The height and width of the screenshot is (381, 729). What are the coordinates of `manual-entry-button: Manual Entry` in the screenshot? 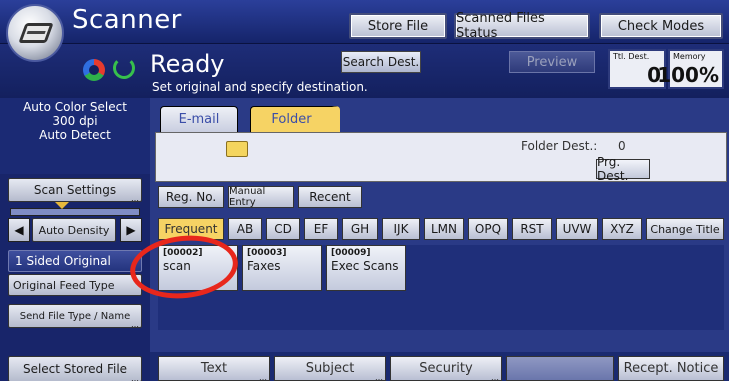 It's located at (261, 197).